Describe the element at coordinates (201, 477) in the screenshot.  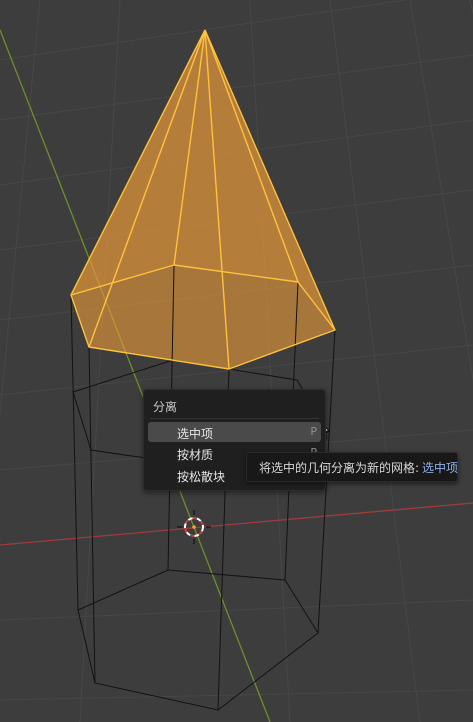
I see `menu-item-label: 按松散块` at that location.